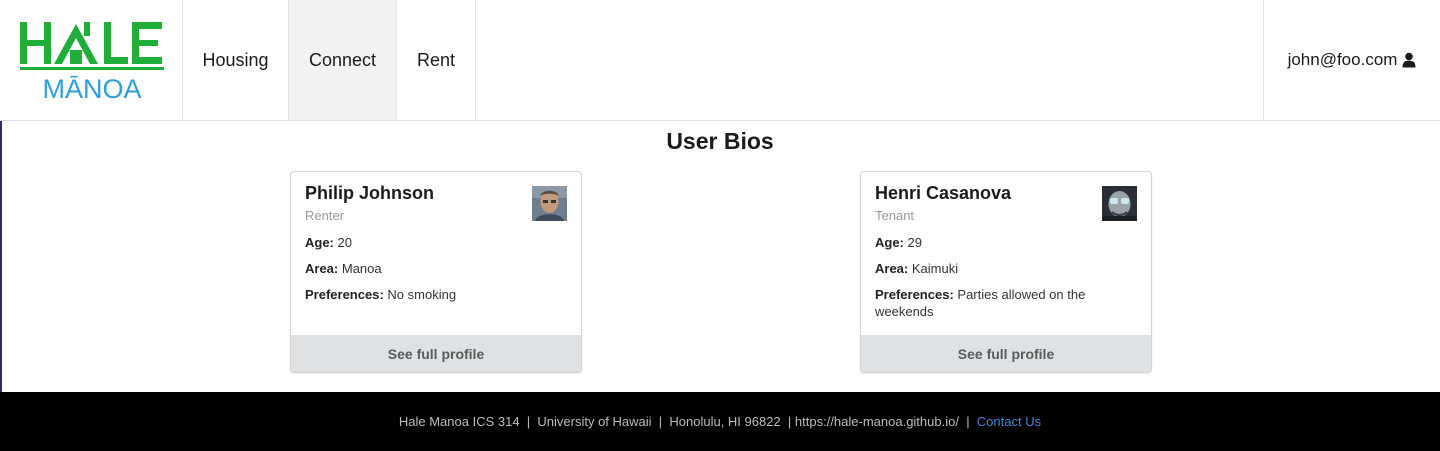 Image resolution: width=1440 pixels, height=451 pixels. Describe the element at coordinates (437, 268) in the screenshot. I see `area-field: Area: Manoa` at that location.